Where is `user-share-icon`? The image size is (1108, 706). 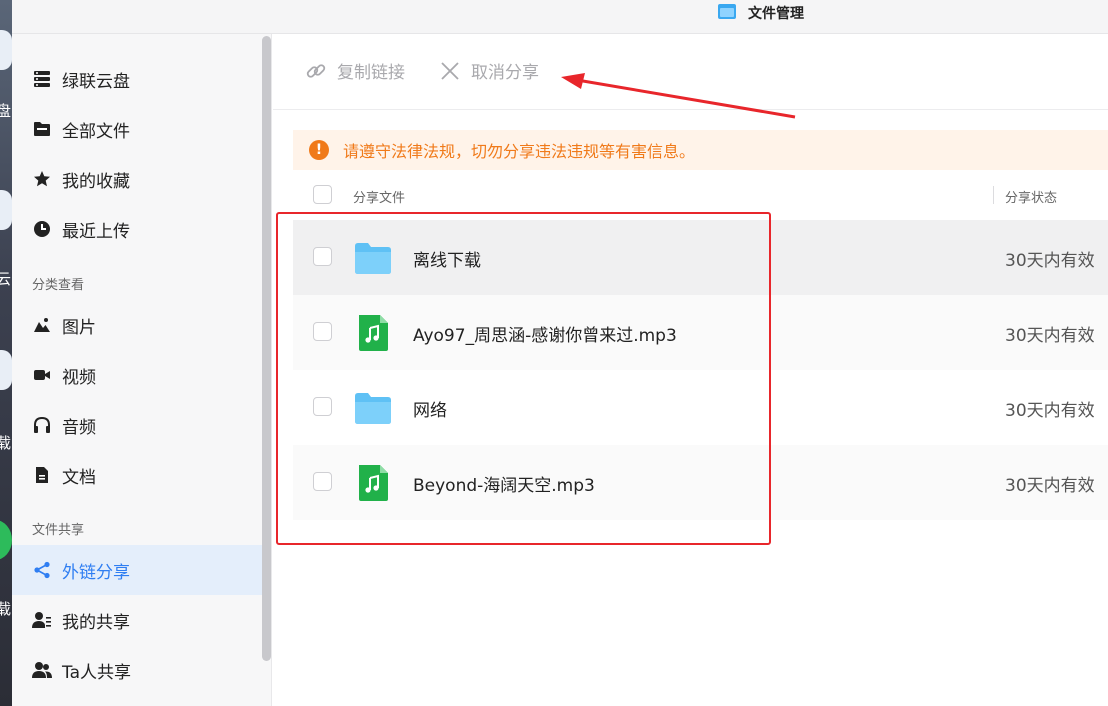
user-share-icon is located at coordinates (42, 620).